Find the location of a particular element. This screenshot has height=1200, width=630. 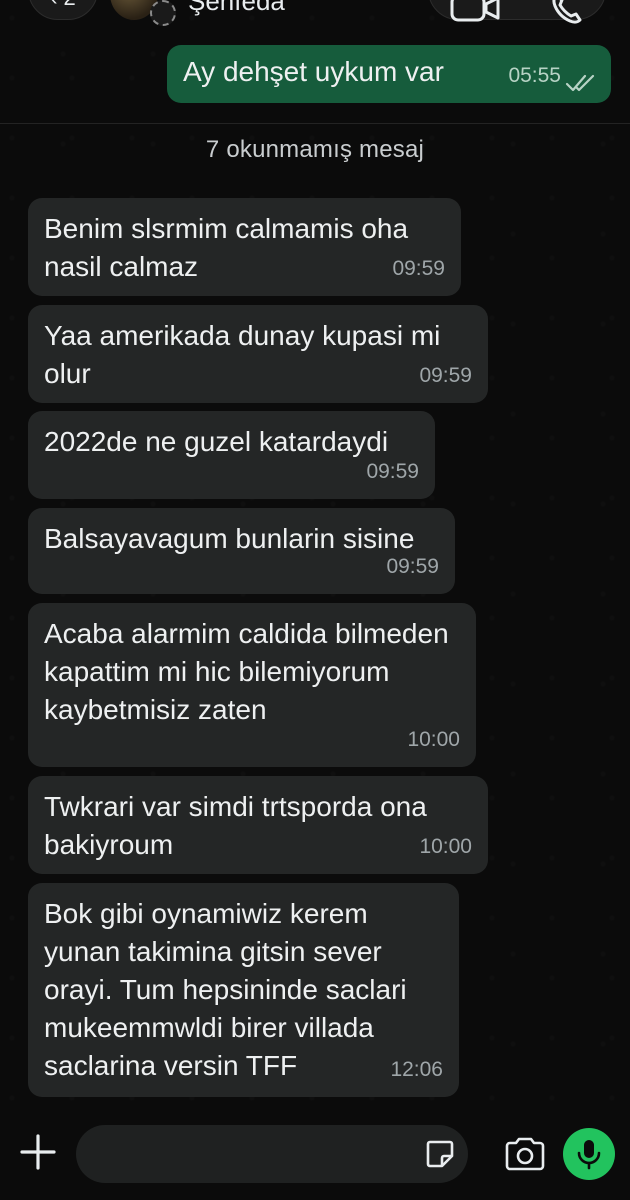

message-time: 12:06 is located at coordinates (416, 1069).